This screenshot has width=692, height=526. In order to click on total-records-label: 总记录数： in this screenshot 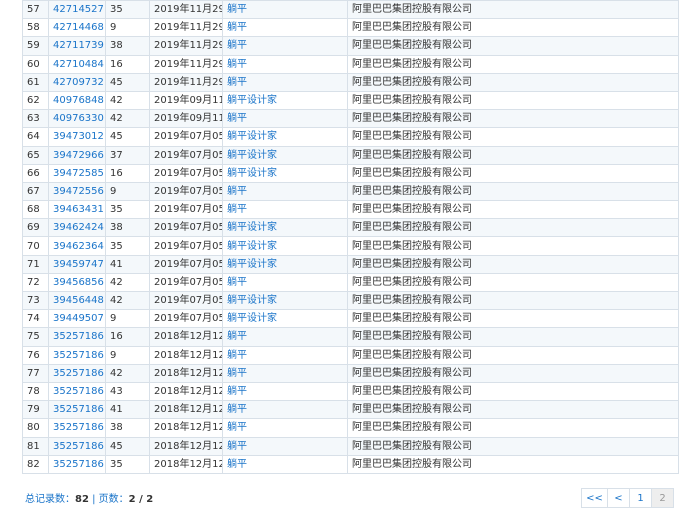, I will do `click(50, 499)`.